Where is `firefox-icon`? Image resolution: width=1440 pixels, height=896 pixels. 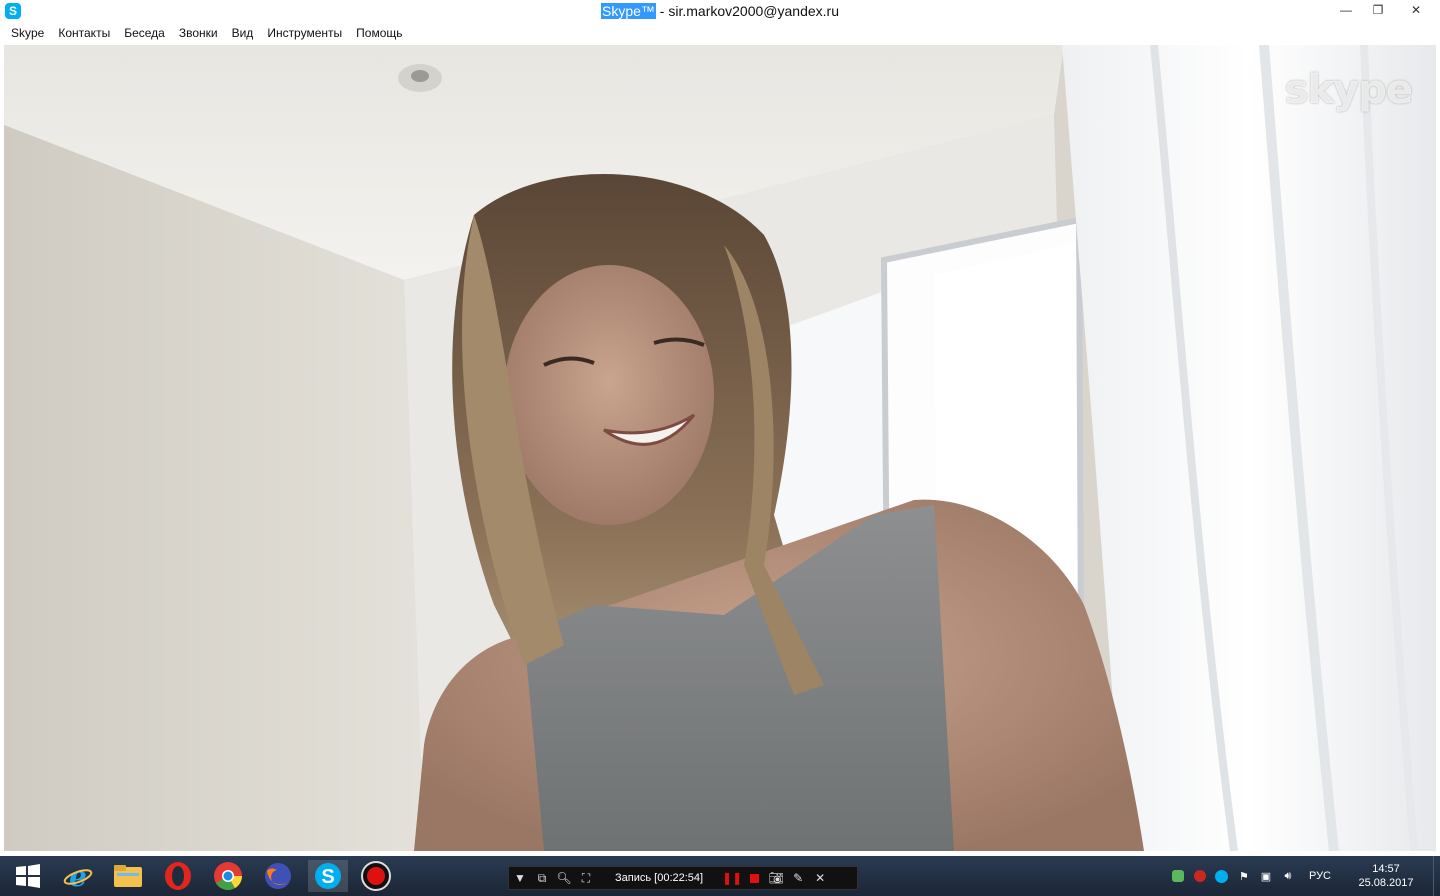
firefox-icon is located at coordinates (278, 876).